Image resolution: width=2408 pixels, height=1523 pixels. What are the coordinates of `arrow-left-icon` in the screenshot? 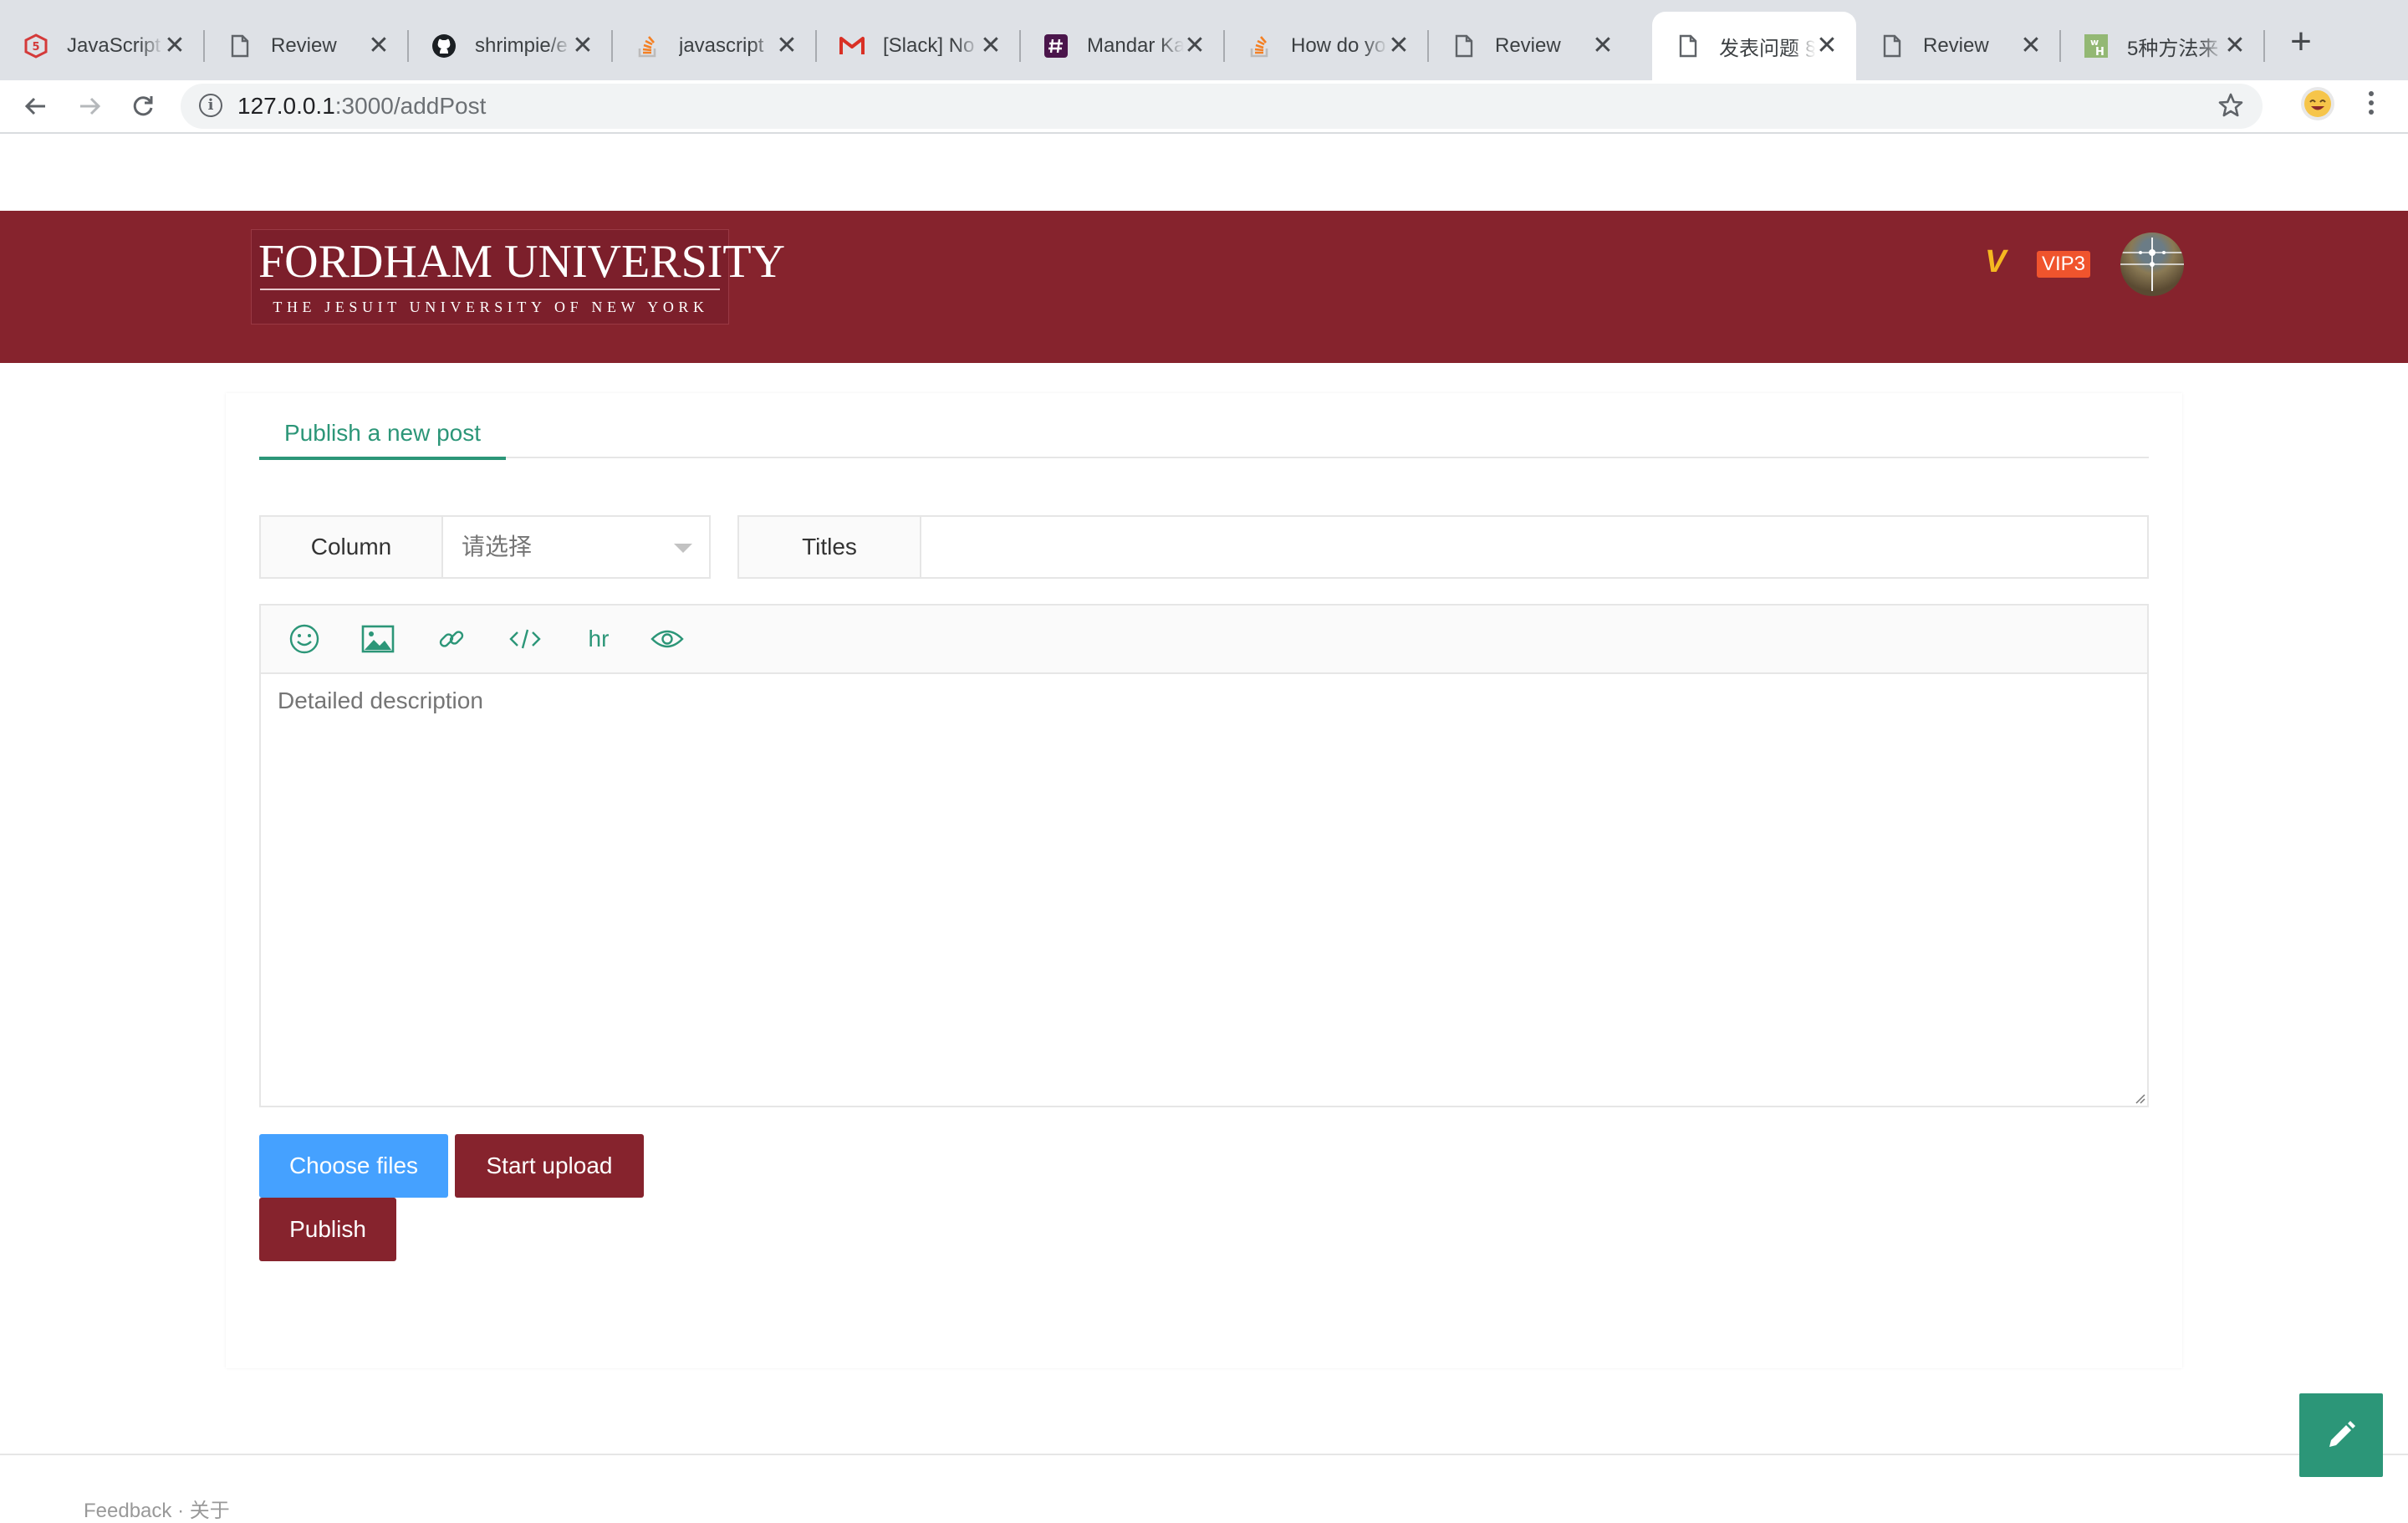 It's located at (35, 106).